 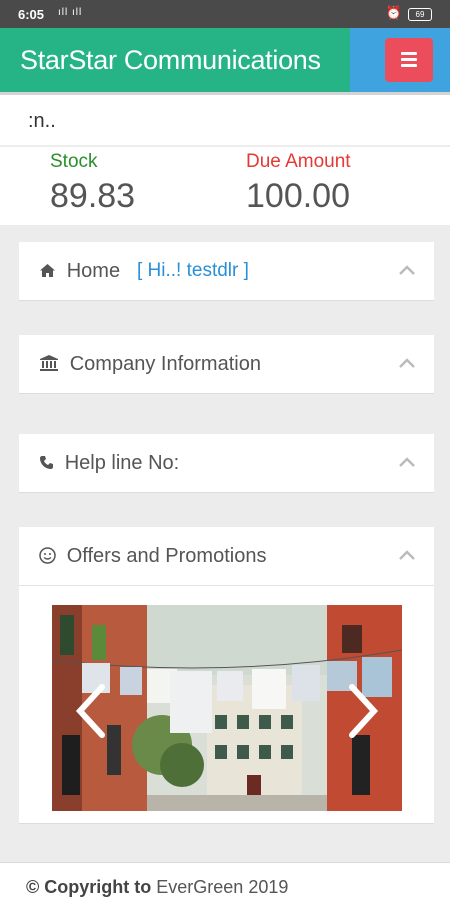 What do you see at coordinates (226, 585) in the screenshot?
I see `panel-divider` at bounding box center [226, 585].